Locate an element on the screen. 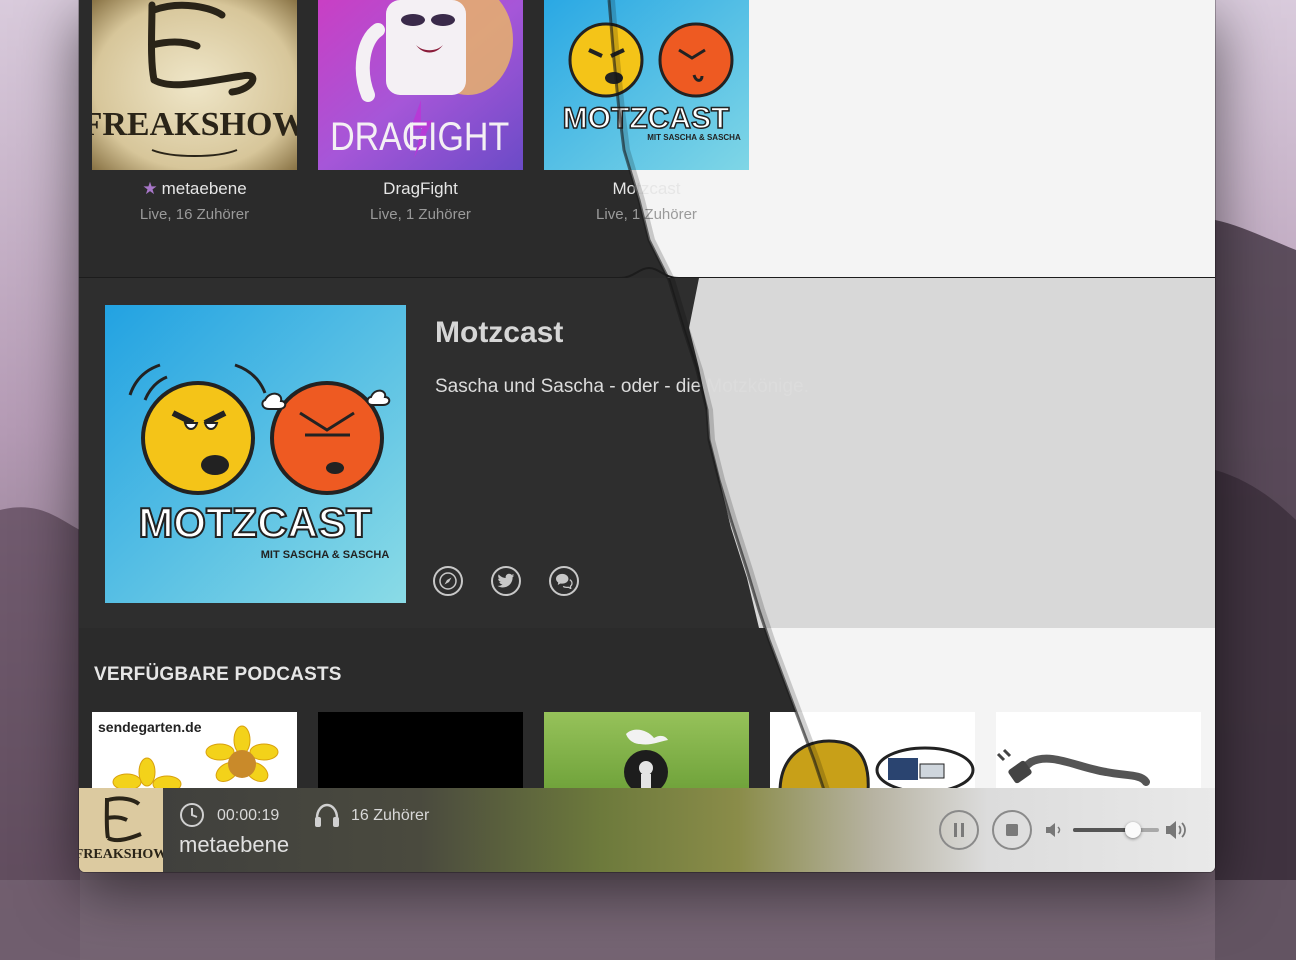  player-bar: FREAKSHOW 00:00:19 16 Zuhörer metaebene is located at coordinates (647, 830).